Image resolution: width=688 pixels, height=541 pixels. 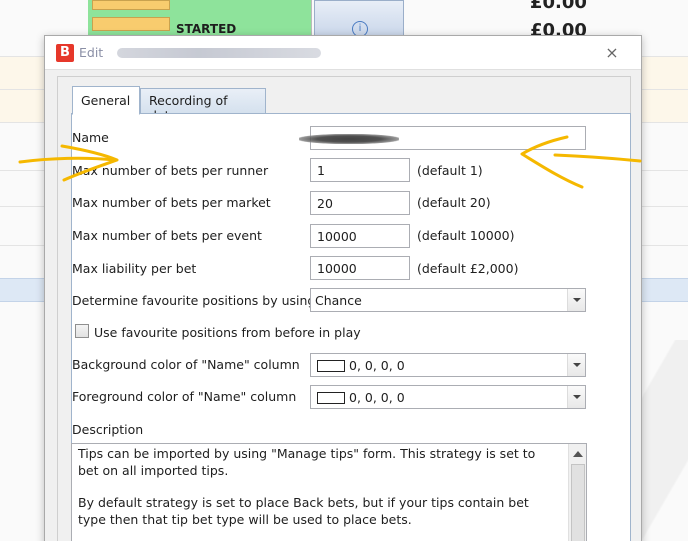 What do you see at coordinates (448, 397) in the screenshot?
I see `fg-color-select: 0, 0, 0, 0` at bounding box center [448, 397].